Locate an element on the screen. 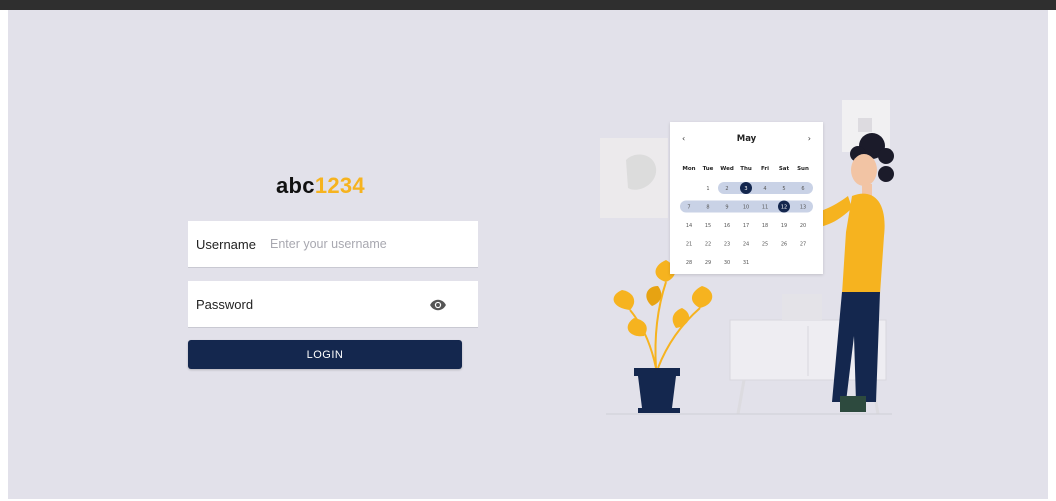 The width and height of the screenshot is (1056, 501). calendar-day: 4 is located at coordinates (764, 189).